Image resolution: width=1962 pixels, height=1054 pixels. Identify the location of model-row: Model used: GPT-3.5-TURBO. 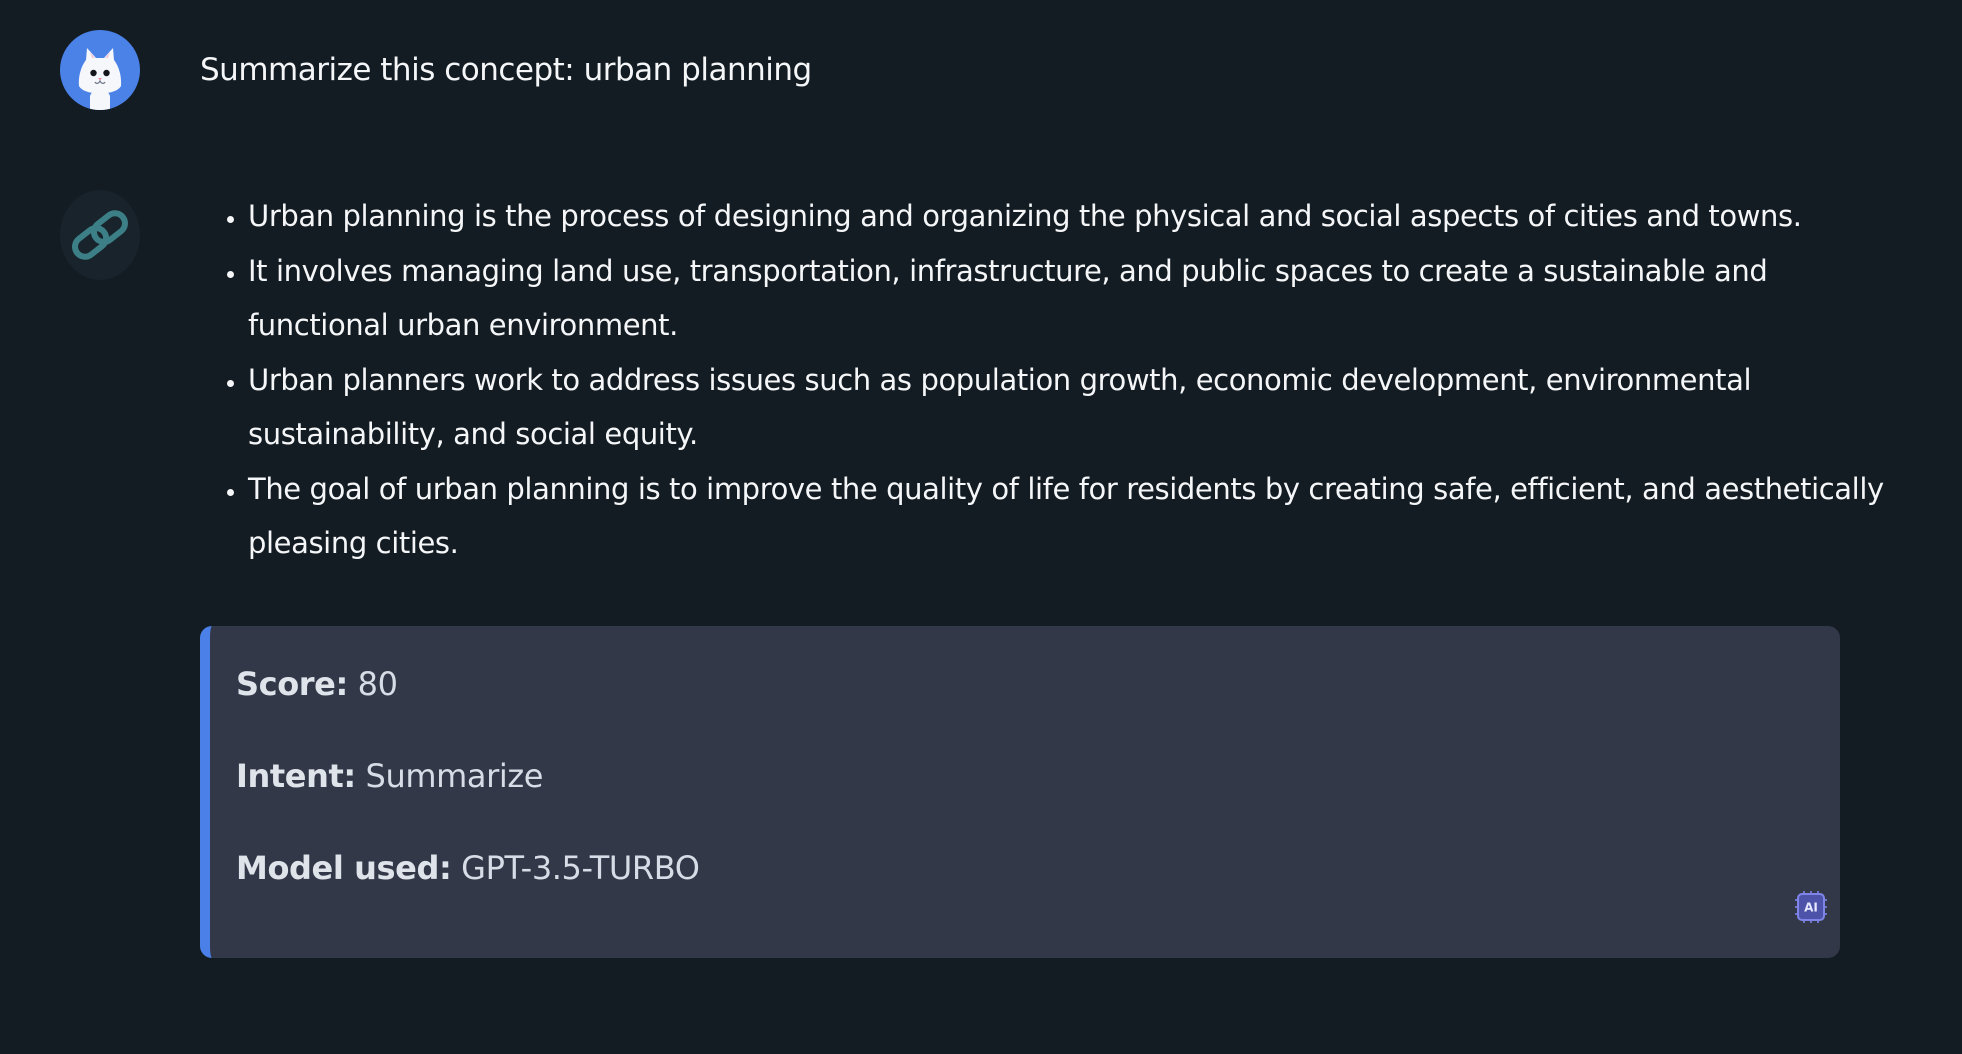
(468, 868).